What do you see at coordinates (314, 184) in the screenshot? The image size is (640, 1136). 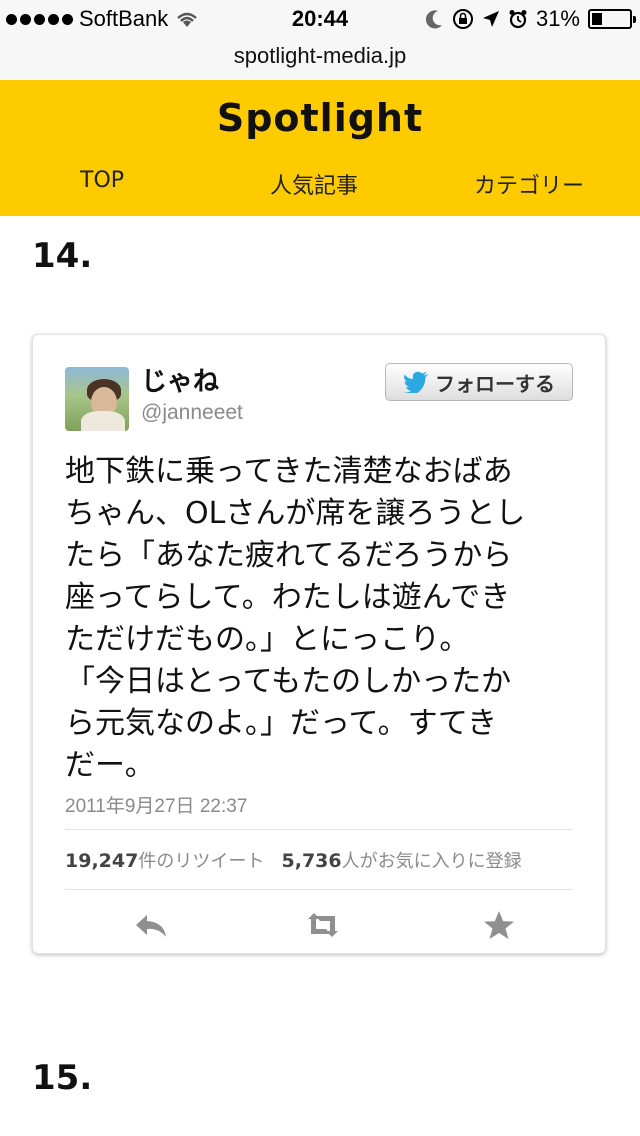 I see `nav-popular: 人気記事` at bounding box center [314, 184].